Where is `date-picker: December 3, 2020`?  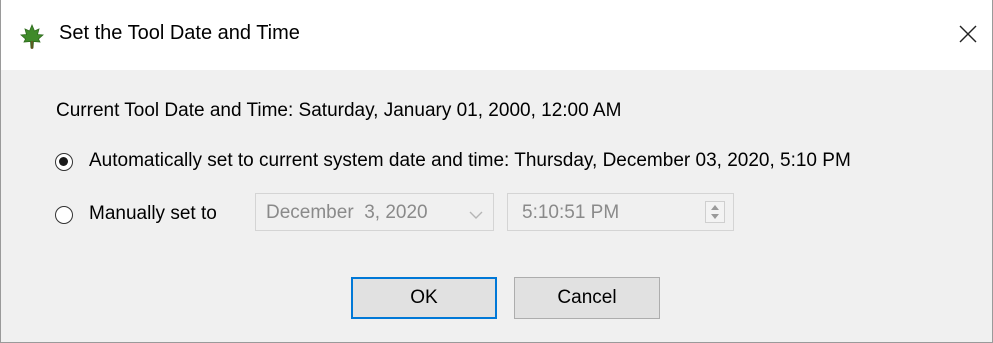
date-picker: December 3, 2020 is located at coordinates (374, 212).